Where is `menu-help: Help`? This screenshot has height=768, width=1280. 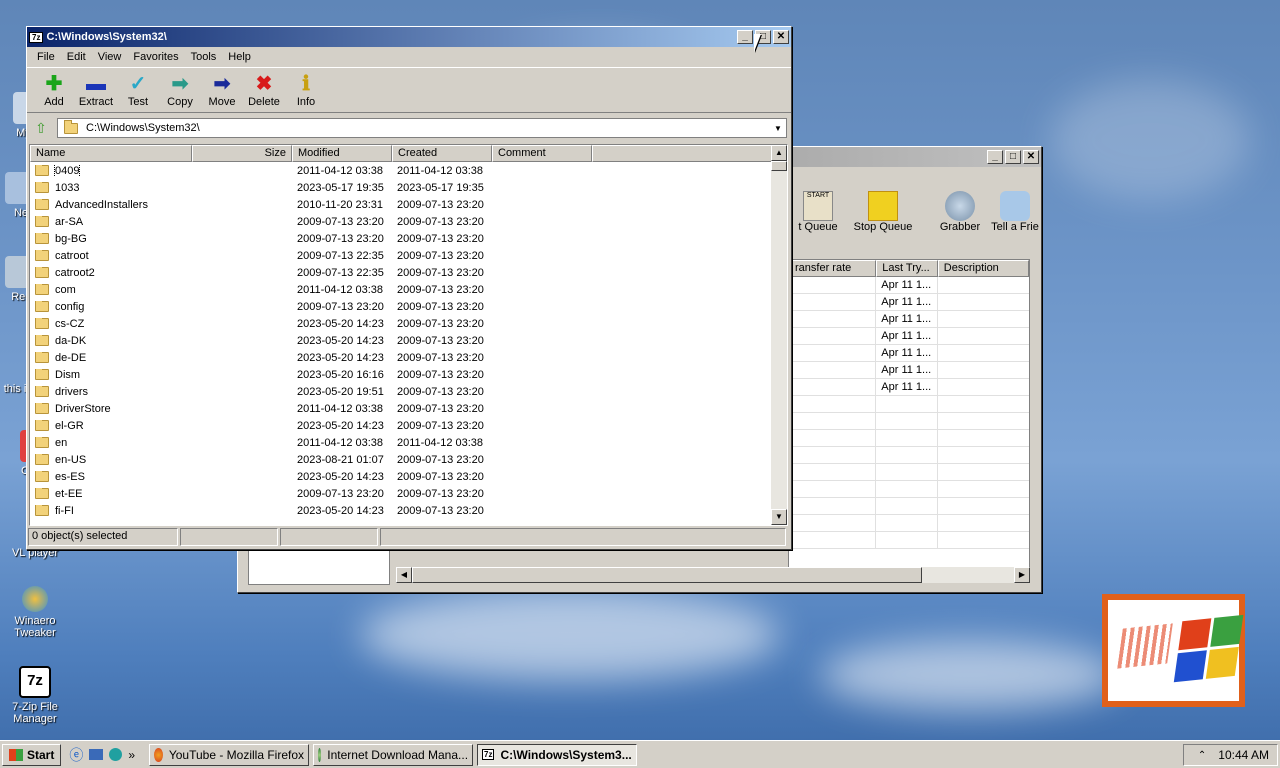
menu-help: Help is located at coordinates (239, 57).